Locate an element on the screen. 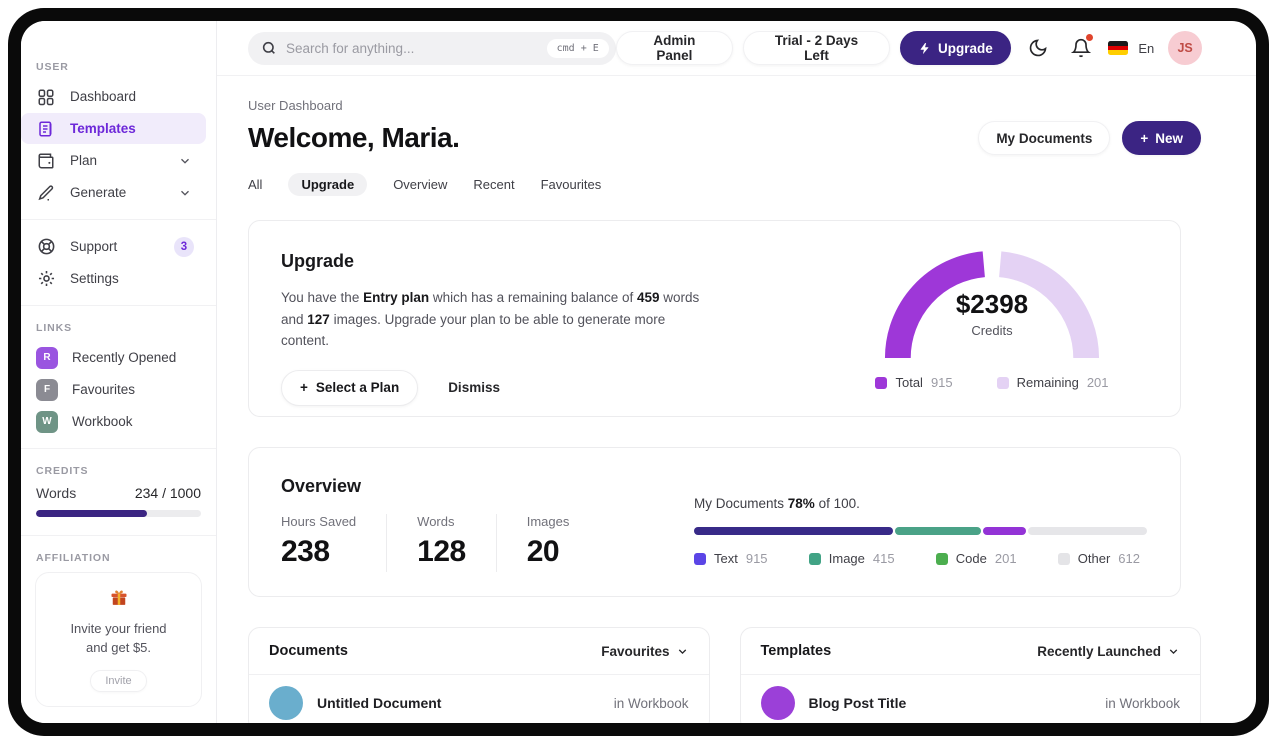  tab-recent: Recent is located at coordinates (493, 184).